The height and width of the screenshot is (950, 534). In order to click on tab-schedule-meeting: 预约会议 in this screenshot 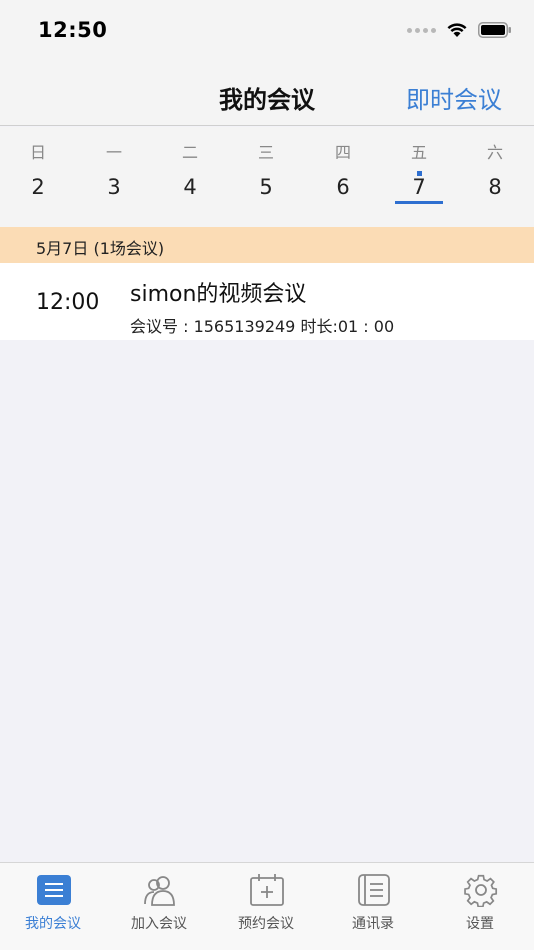, I will do `click(266, 906)`.